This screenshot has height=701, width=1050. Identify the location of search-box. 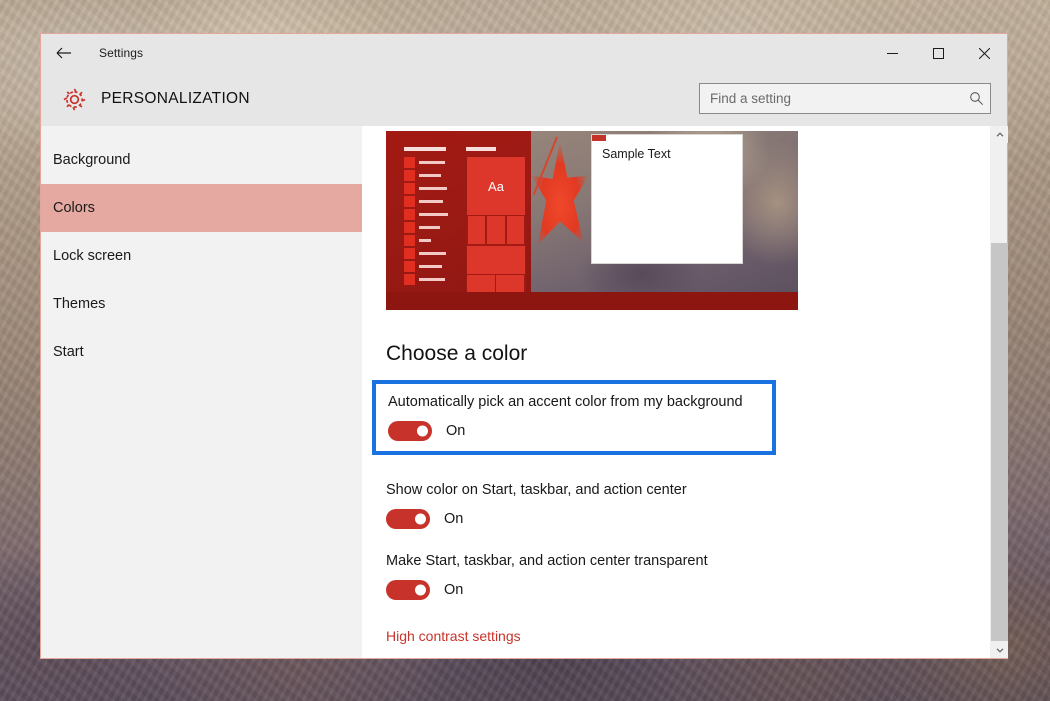
(845, 98).